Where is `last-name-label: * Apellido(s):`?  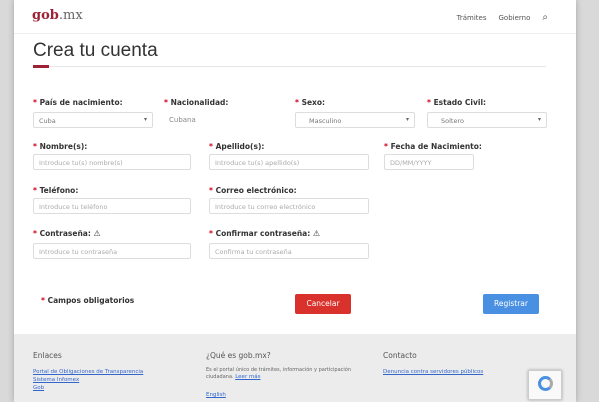
last-name-label: * Apellido(s): is located at coordinates (237, 146).